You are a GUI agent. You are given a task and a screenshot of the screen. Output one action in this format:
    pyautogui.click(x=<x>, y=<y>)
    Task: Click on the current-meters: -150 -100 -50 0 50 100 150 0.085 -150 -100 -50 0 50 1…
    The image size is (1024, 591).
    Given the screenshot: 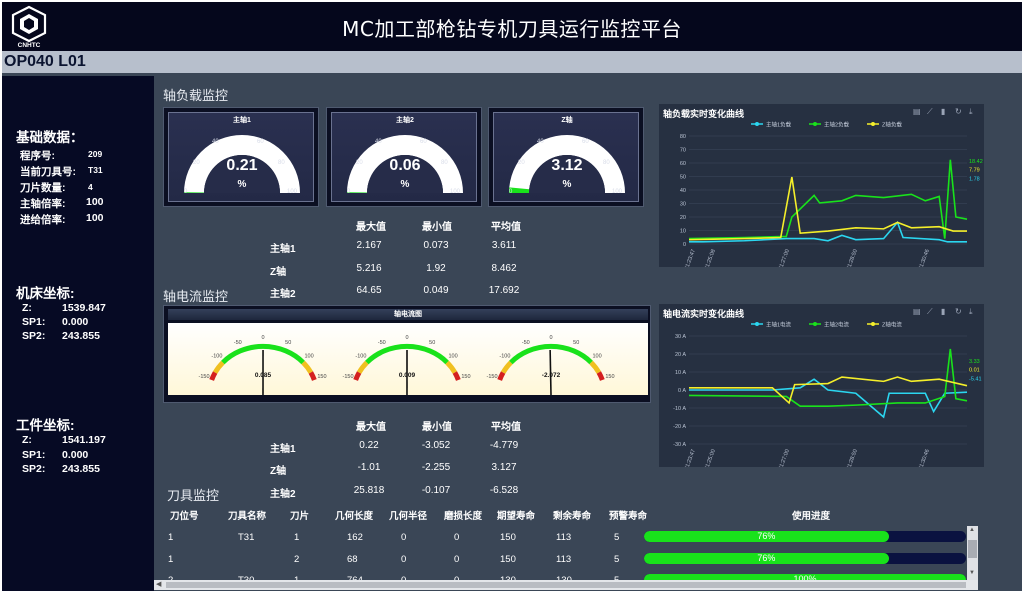 What is the action you would take?
    pyautogui.click(x=408, y=359)
    